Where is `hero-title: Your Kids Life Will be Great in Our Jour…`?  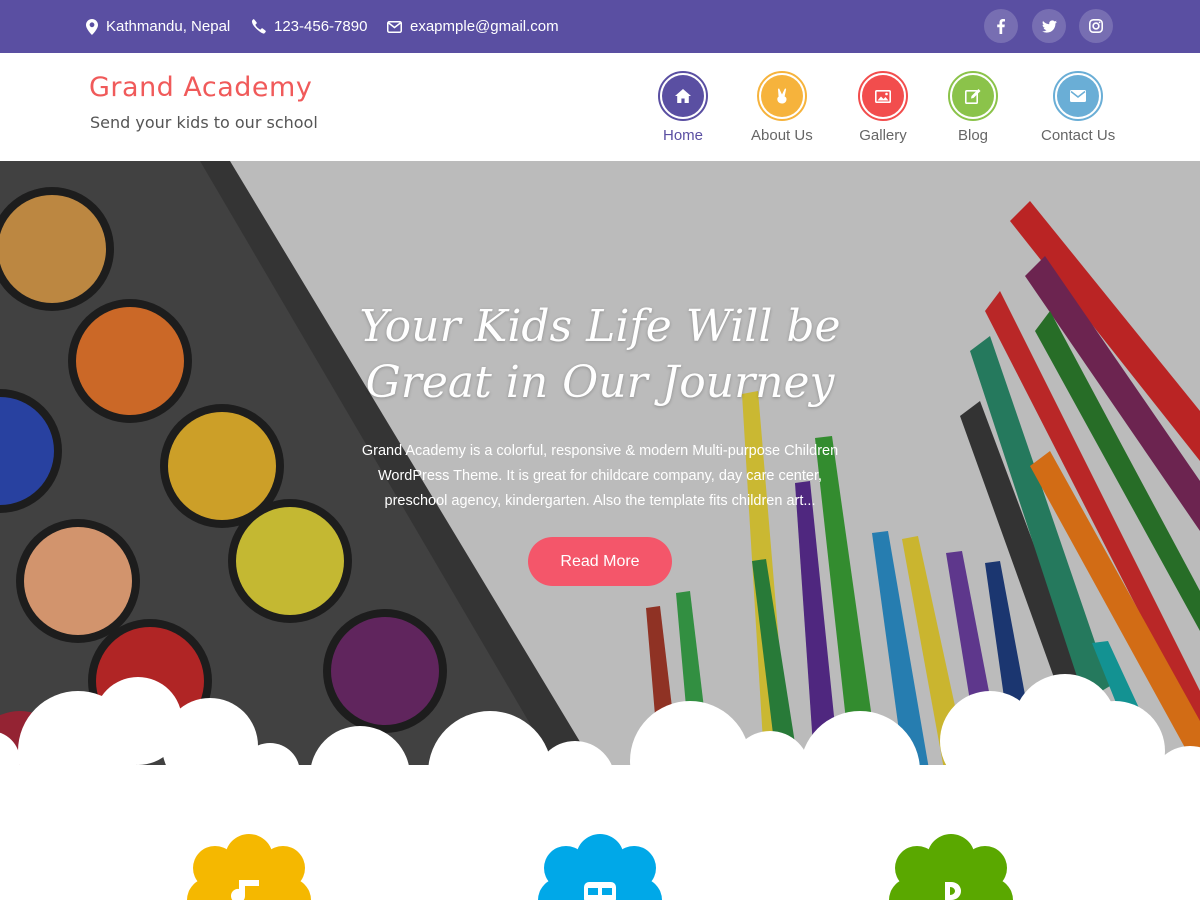
hero-title: Your Kids Life Will be Great in Our Jour… is located at coordinates (600, 355).